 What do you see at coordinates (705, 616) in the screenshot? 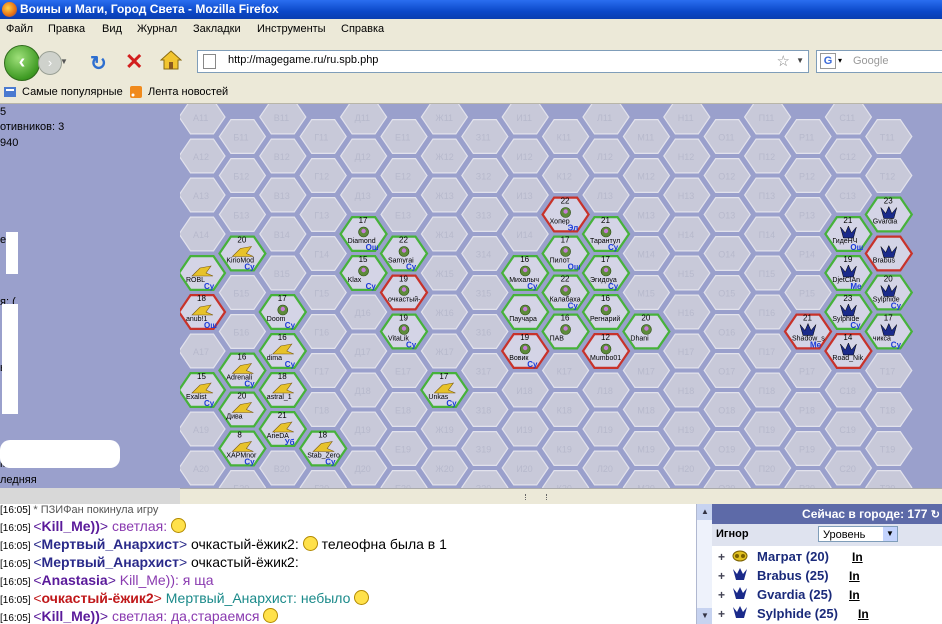
I see `scroll-down-icon: ▼` at bounding box center [705, 616].